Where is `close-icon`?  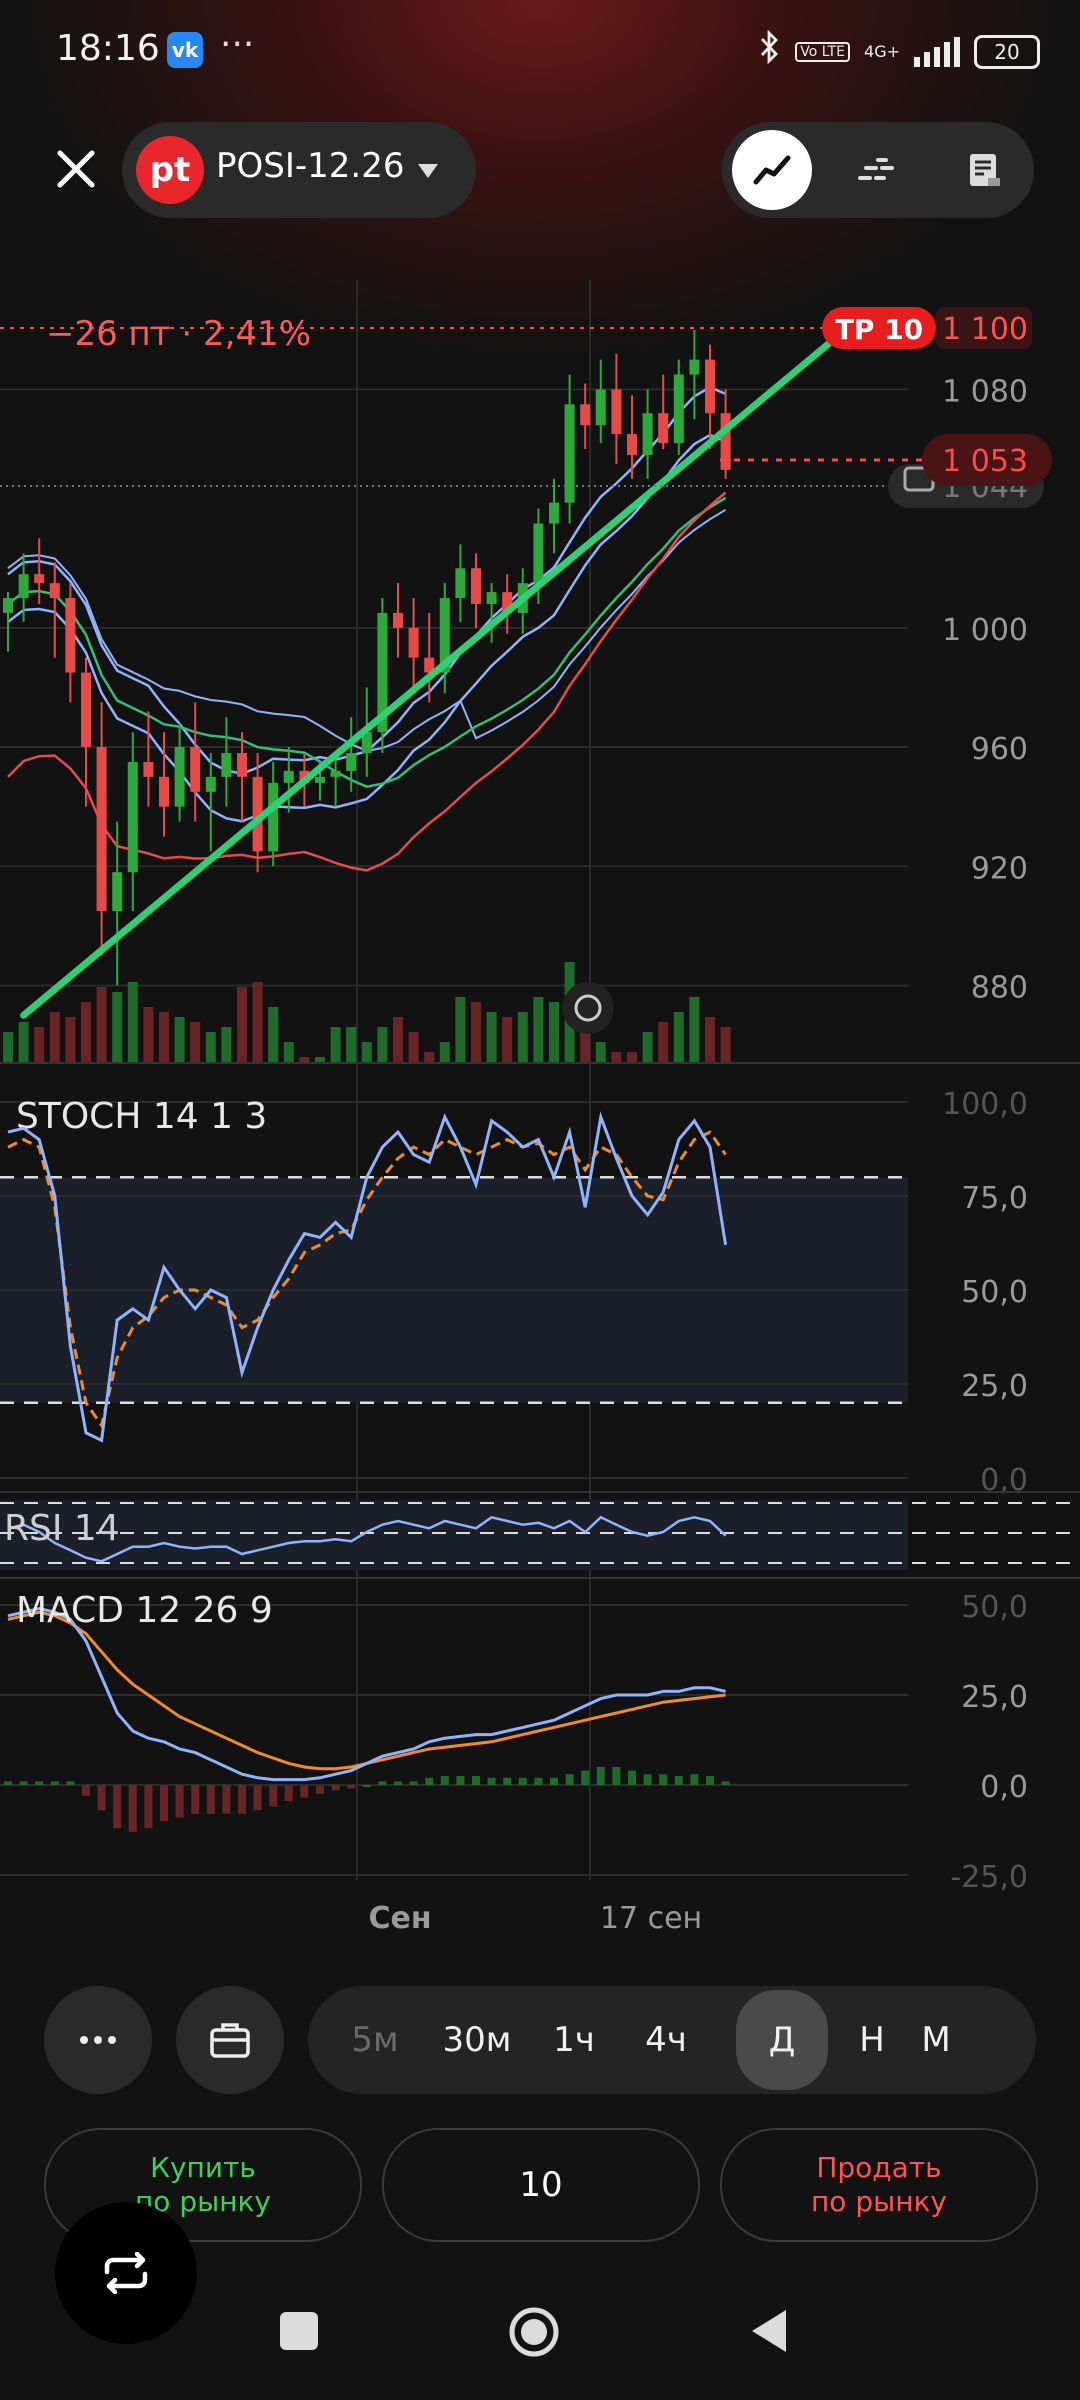
close-icon is located at coordinates (76, 169).